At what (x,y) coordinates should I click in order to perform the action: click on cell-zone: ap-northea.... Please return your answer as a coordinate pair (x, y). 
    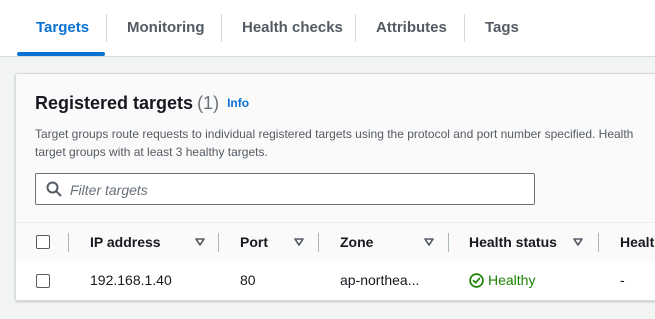
    Looking at the image, I should click on (380, 280).